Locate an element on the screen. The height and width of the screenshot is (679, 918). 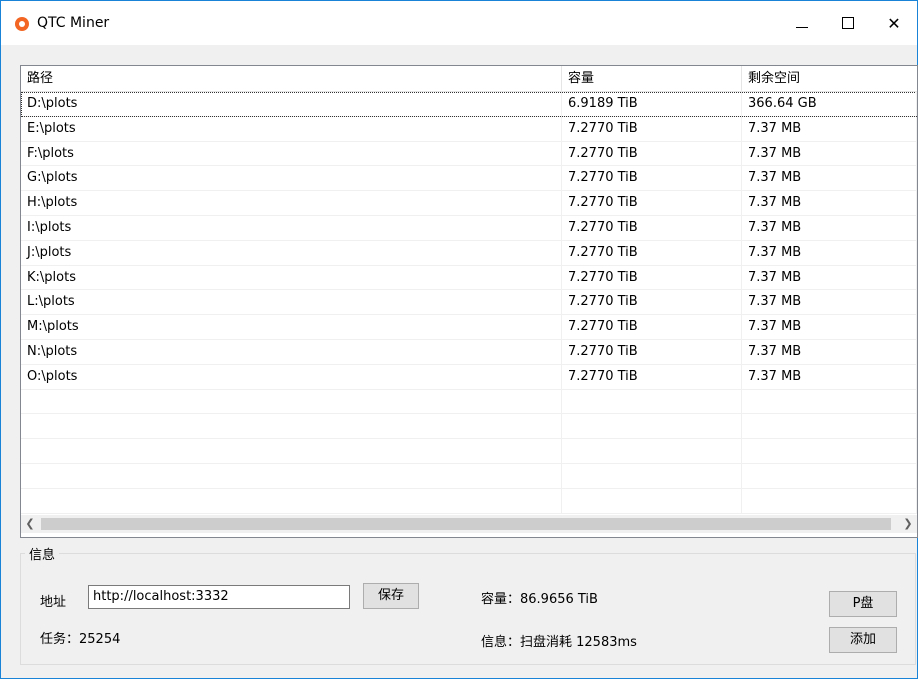
scroll-left-icon: ❮ is located at coordinates (30, 524).